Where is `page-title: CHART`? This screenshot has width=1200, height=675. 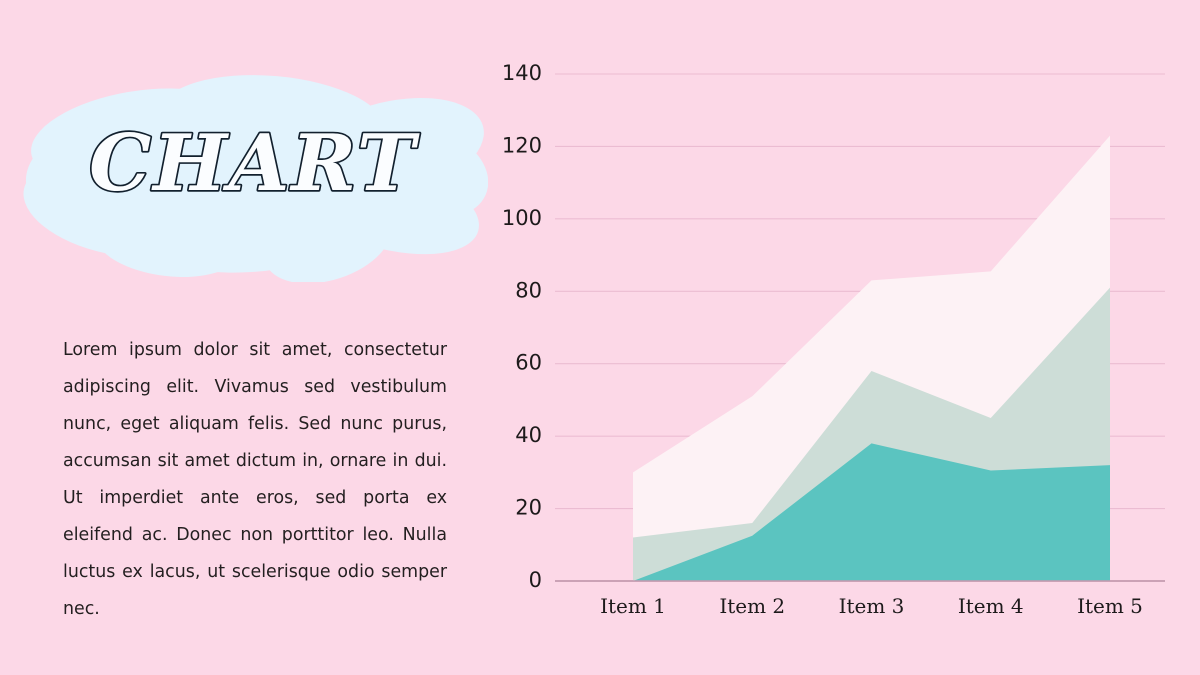 page-title: CHART is located at coordinates (253, 172).